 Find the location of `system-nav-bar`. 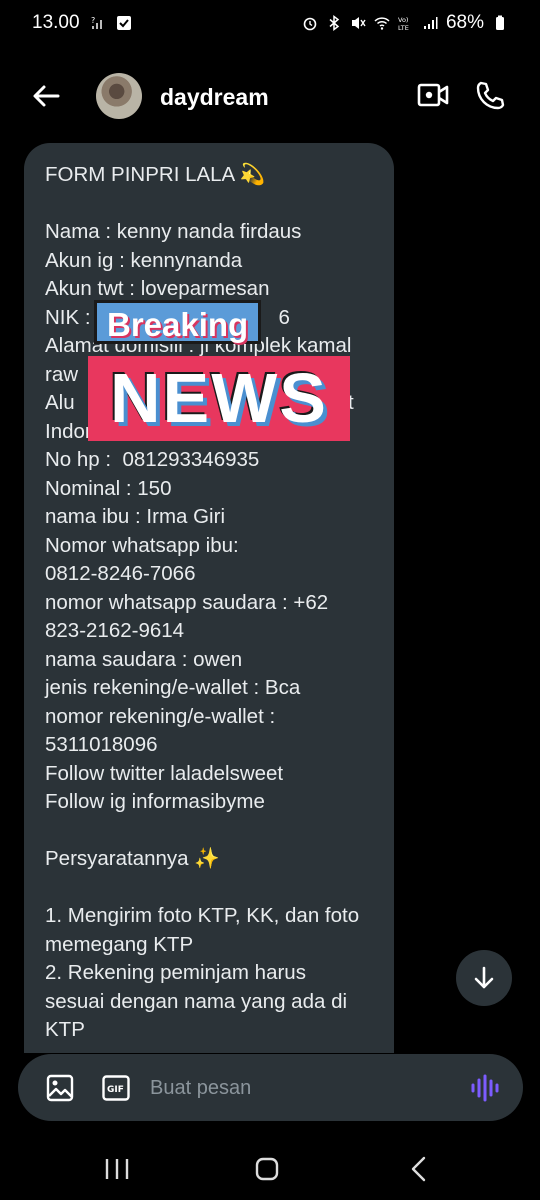

system-nav-bar is located at coordinates (270, 1170).